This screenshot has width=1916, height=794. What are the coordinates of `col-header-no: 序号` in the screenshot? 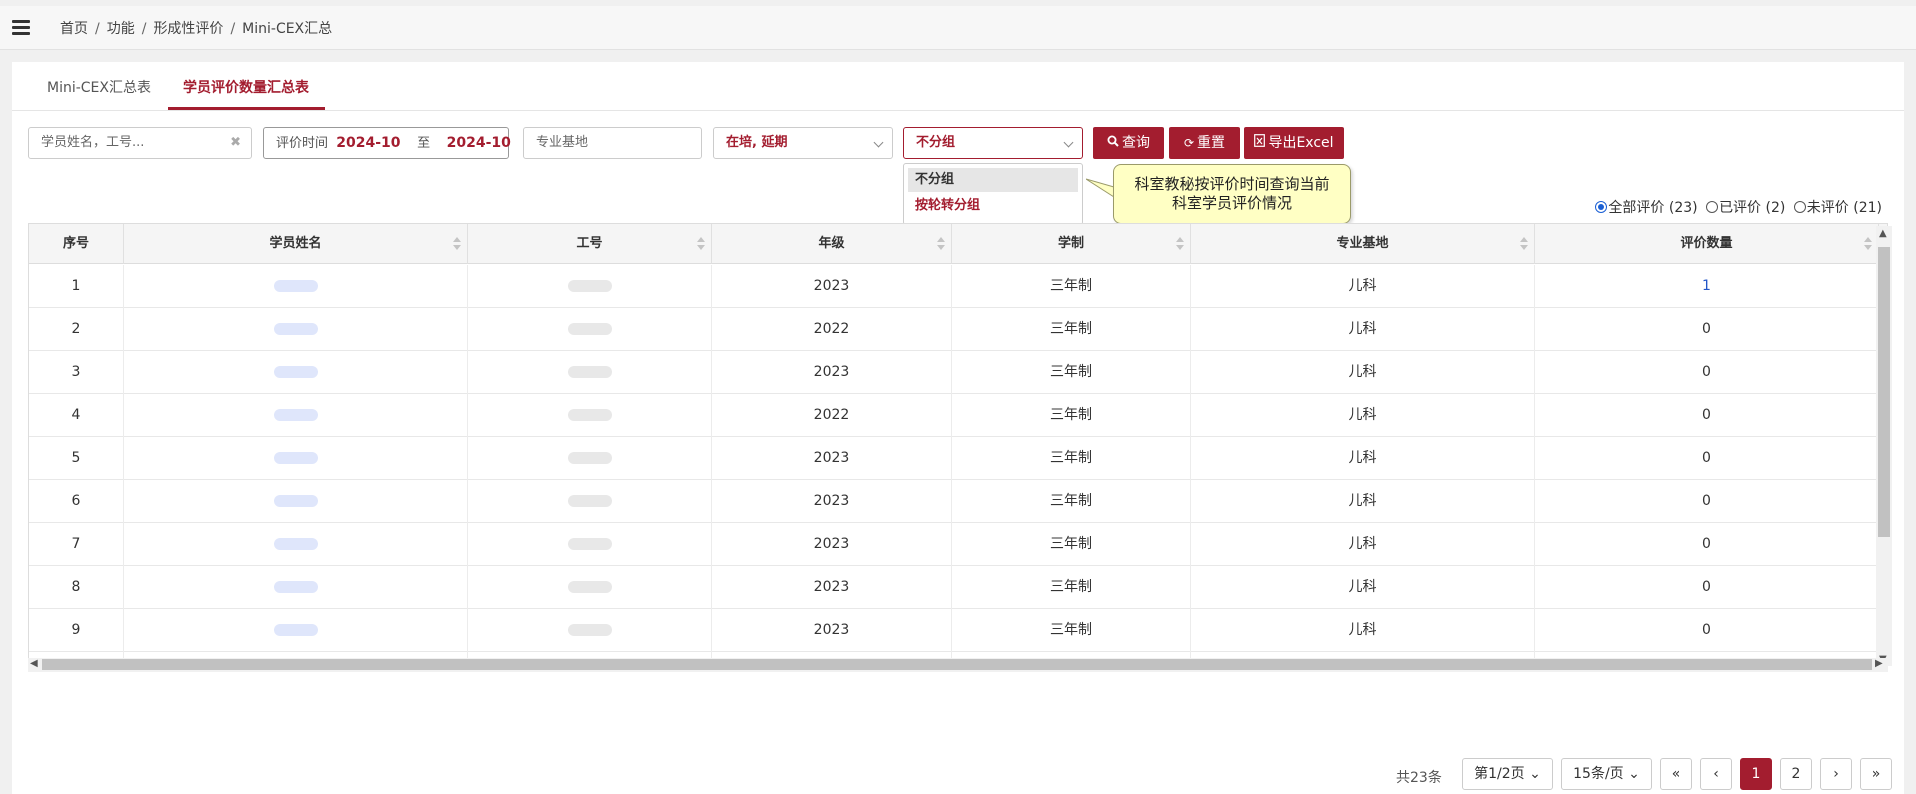 It's located at (76, 244).